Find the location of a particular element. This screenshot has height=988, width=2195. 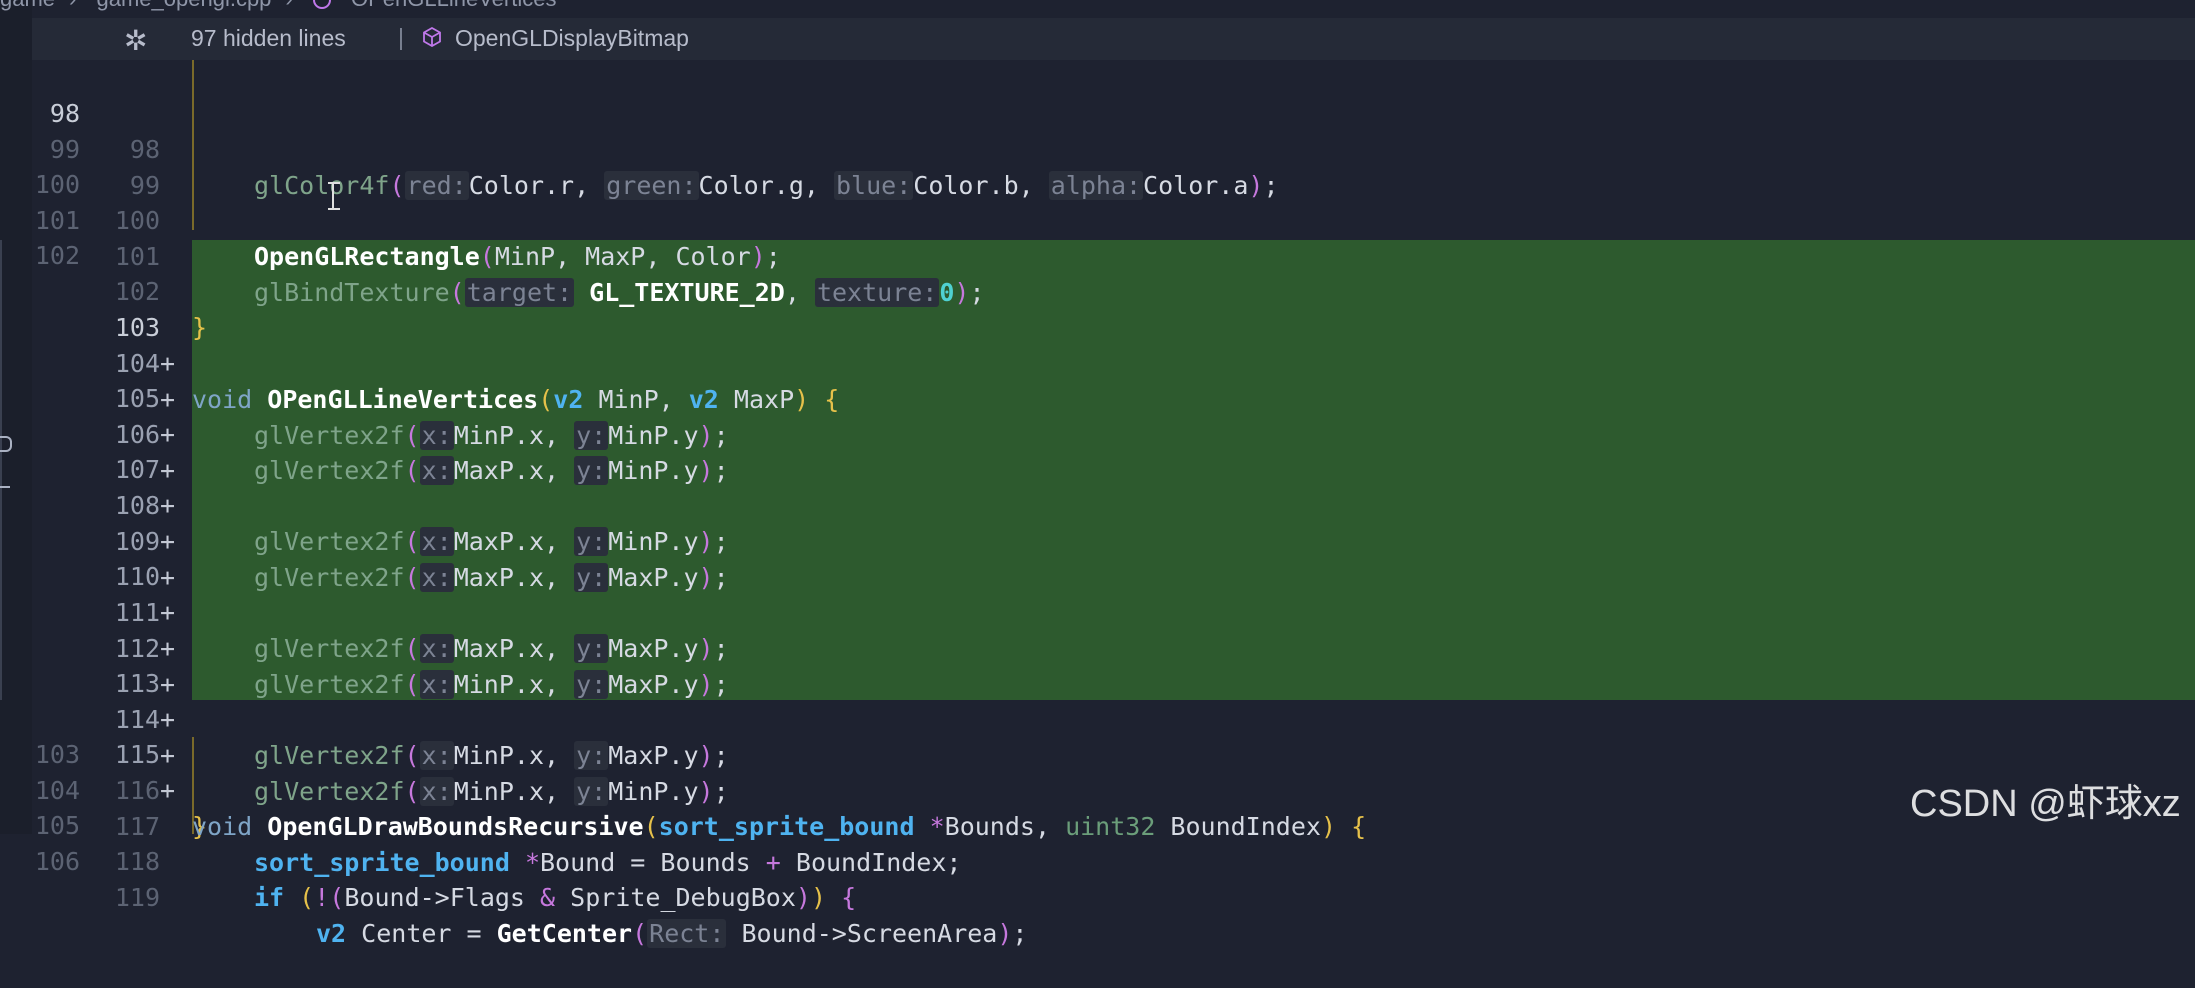

breadcrumb-item-file: game_opengl.cpp is located at coordinates (184, 5).